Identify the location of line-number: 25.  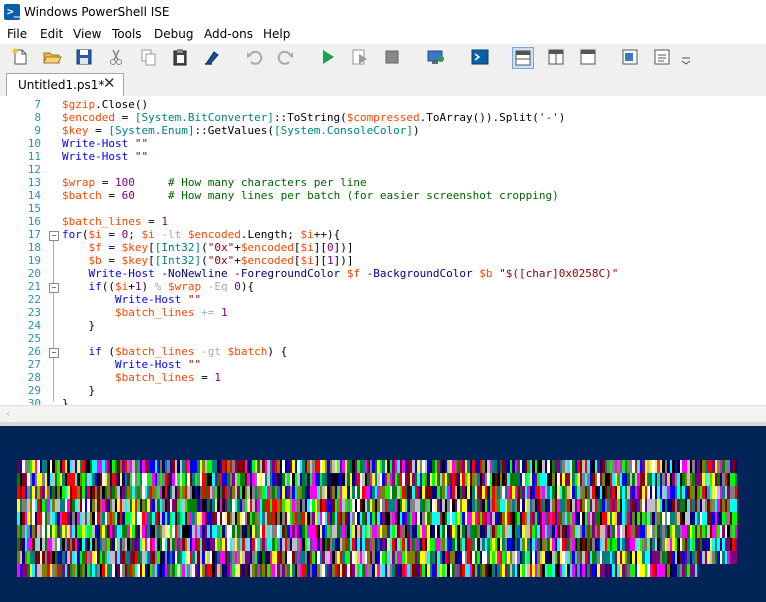
(34, 338).